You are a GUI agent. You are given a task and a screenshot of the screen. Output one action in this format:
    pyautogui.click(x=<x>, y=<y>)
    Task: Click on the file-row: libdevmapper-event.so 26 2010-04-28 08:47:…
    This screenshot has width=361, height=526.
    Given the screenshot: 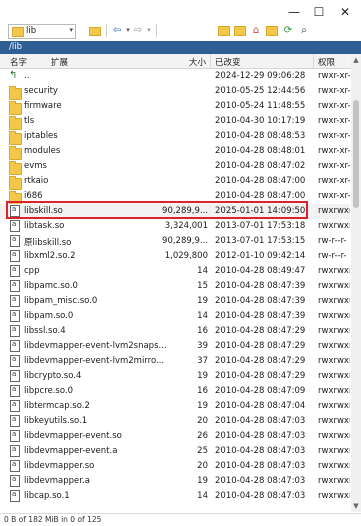 What is the action you would take?
    pyautogui.click(x=175, y=436)
    